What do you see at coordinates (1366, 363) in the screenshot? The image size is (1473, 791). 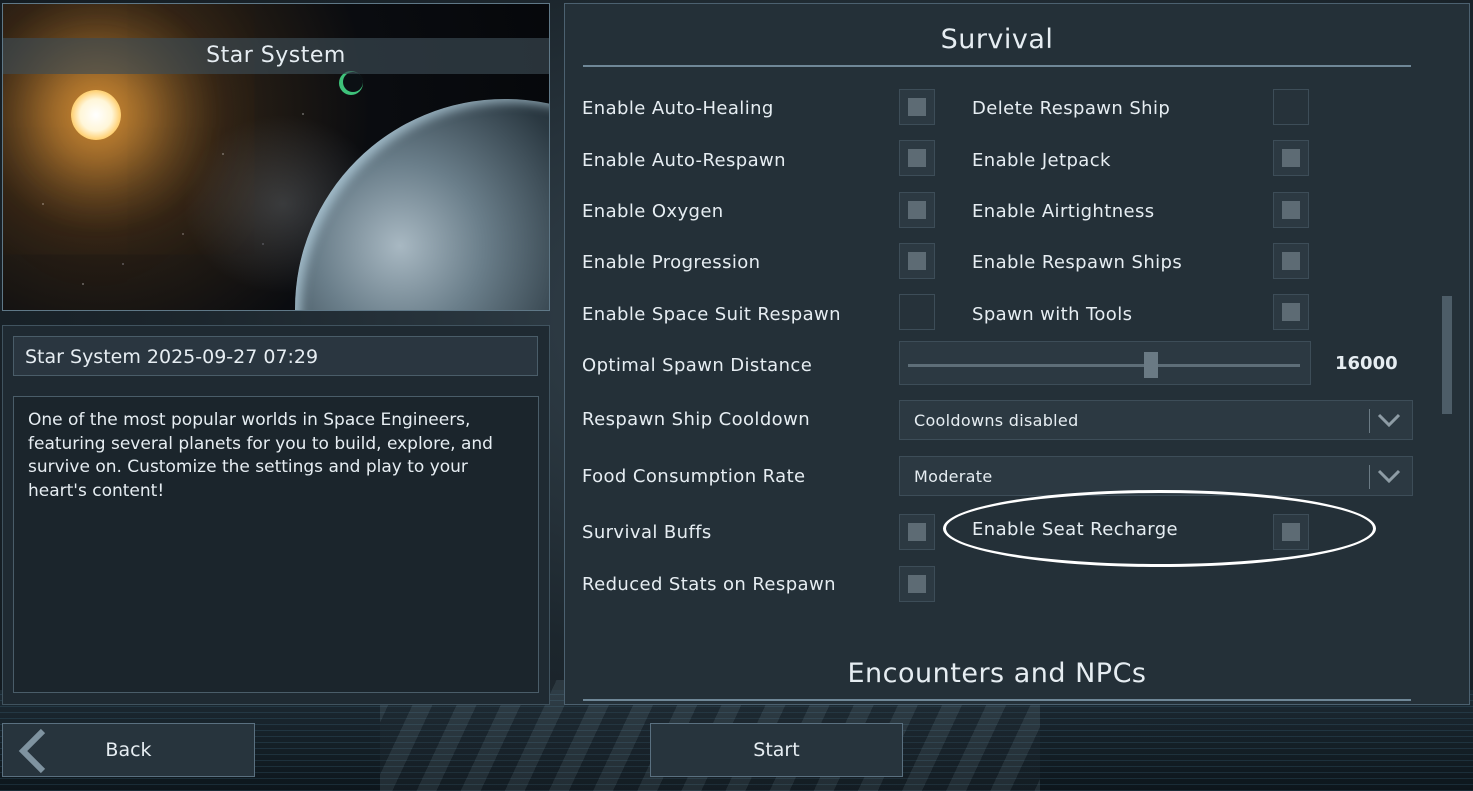 I see `spawn-distance-value: 16000` at bounding box center [1366, 363].